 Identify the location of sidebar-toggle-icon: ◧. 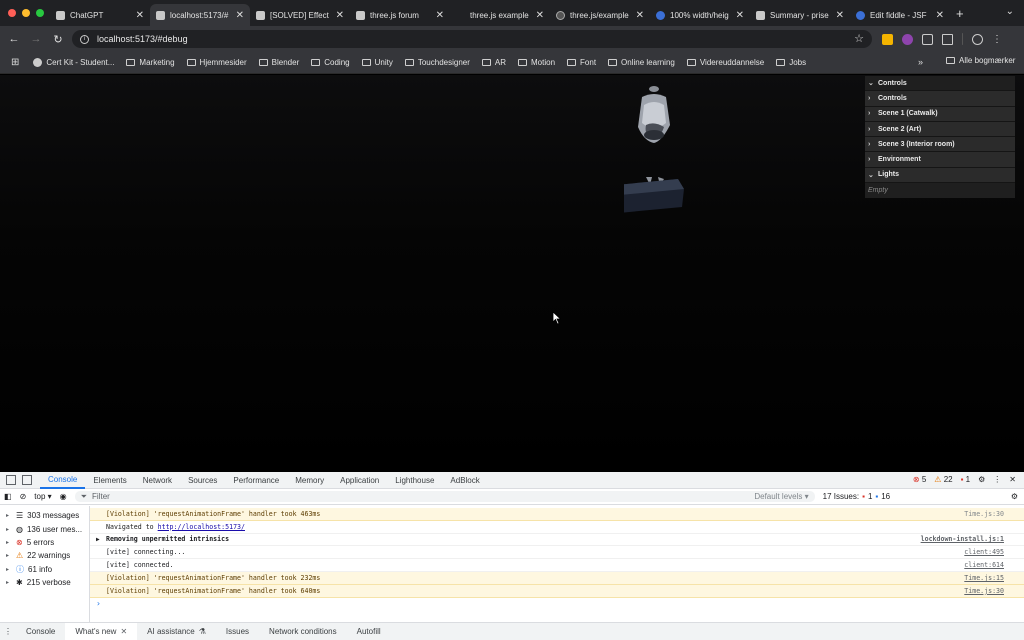
(8, 496).